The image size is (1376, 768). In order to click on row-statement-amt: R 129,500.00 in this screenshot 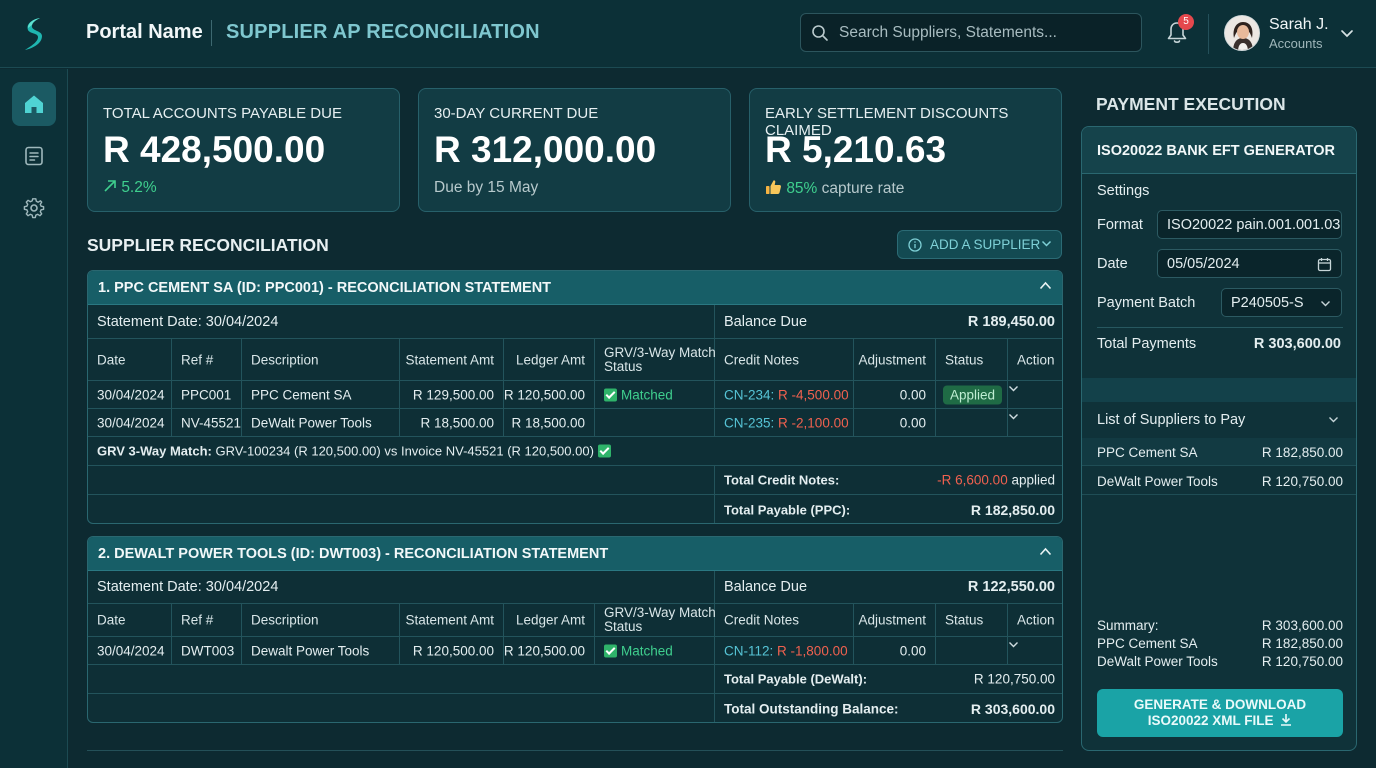, I will do `click(453, 394)`.